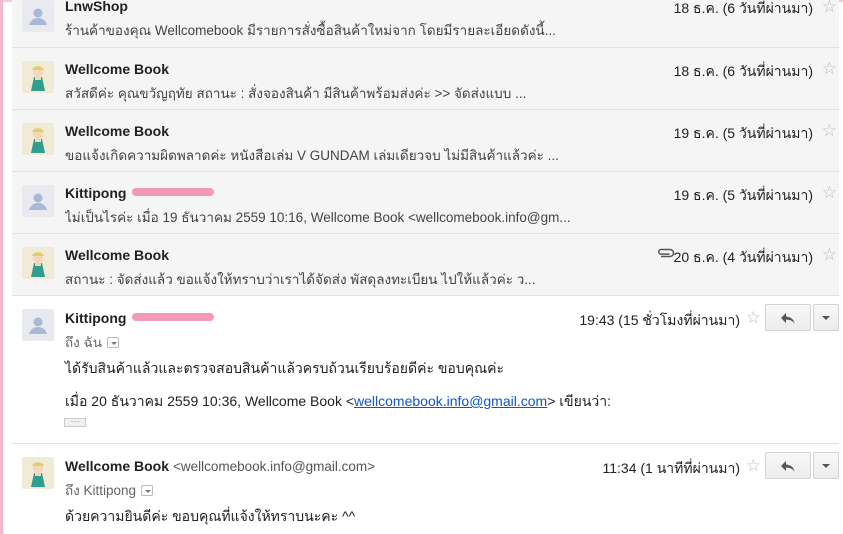 This screenshot has height=534, width=843. I want to click on recipient-text: ถึง Kittipong, so click(101, 490).